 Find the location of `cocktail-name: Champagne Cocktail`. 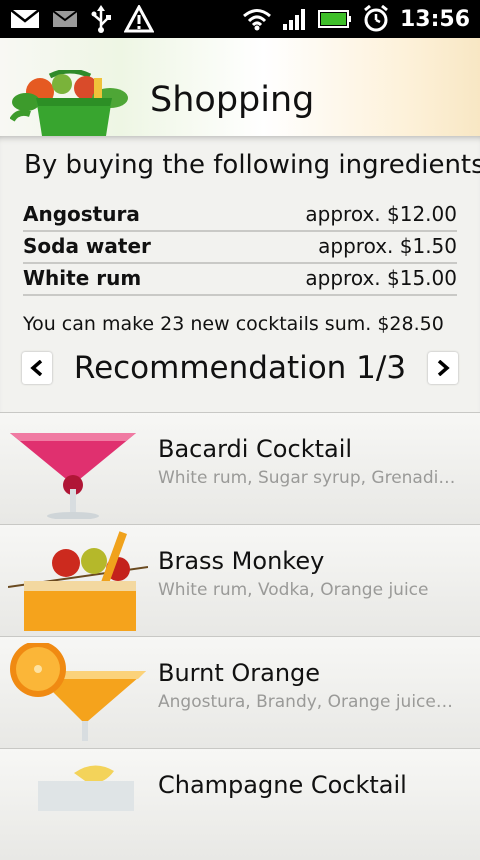

cocktail-name: Champagne Cocktail is located at coordinates (282, 785).